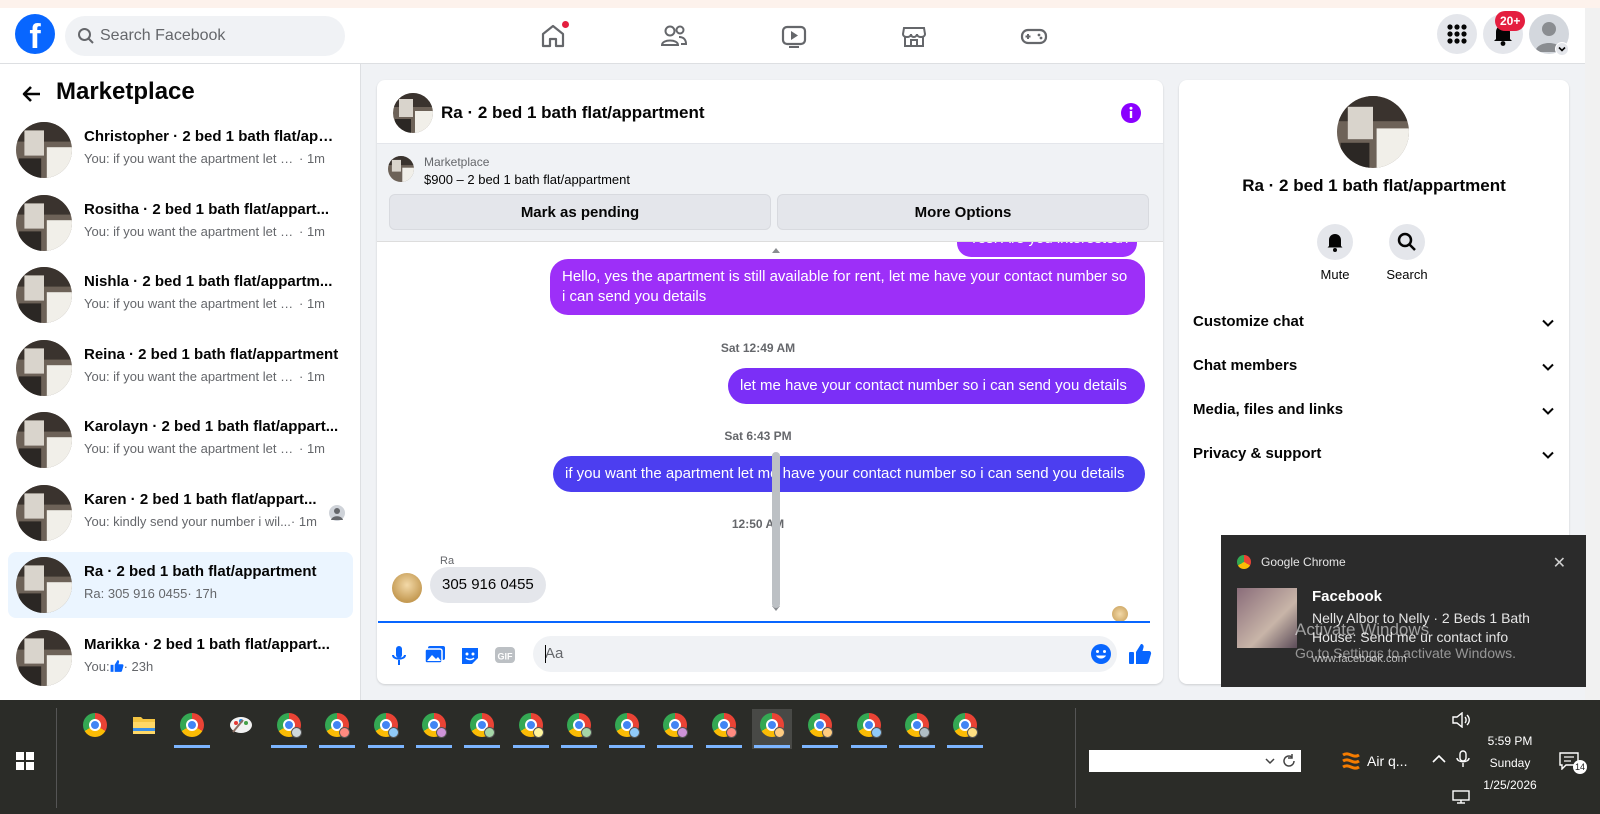  I want to click on air-quality-icon, so click(1351, 761).